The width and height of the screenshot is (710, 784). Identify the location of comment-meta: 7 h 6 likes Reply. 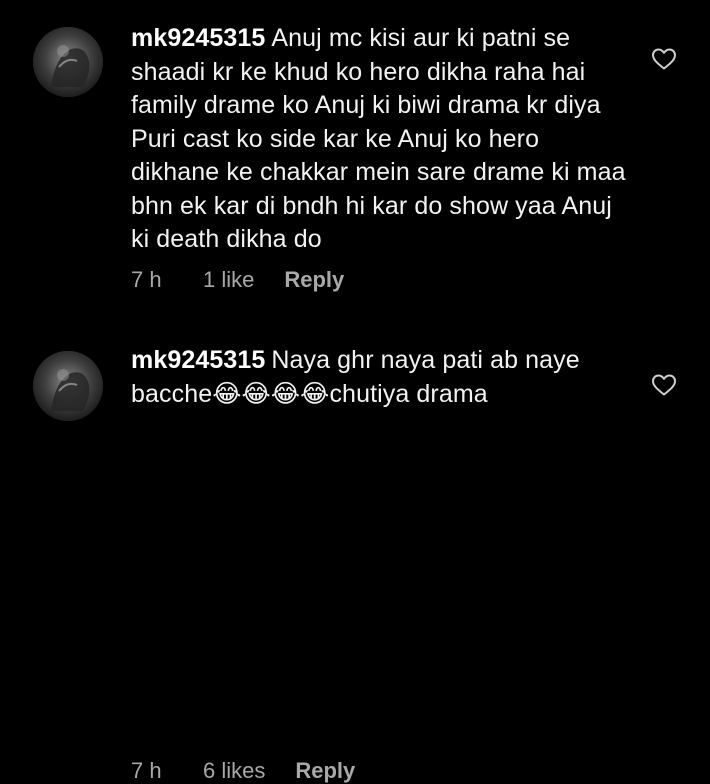
(243, 771).